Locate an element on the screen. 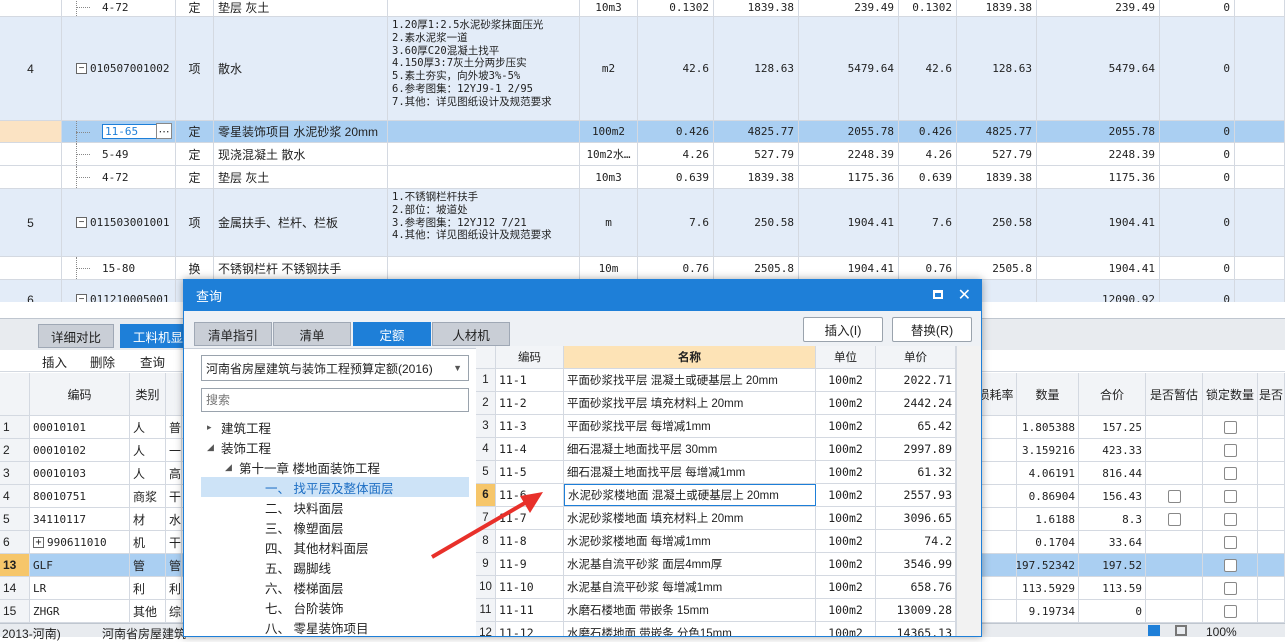 This screenshot has width=1285, height=642. row-description is located at coordinates (484, 177).